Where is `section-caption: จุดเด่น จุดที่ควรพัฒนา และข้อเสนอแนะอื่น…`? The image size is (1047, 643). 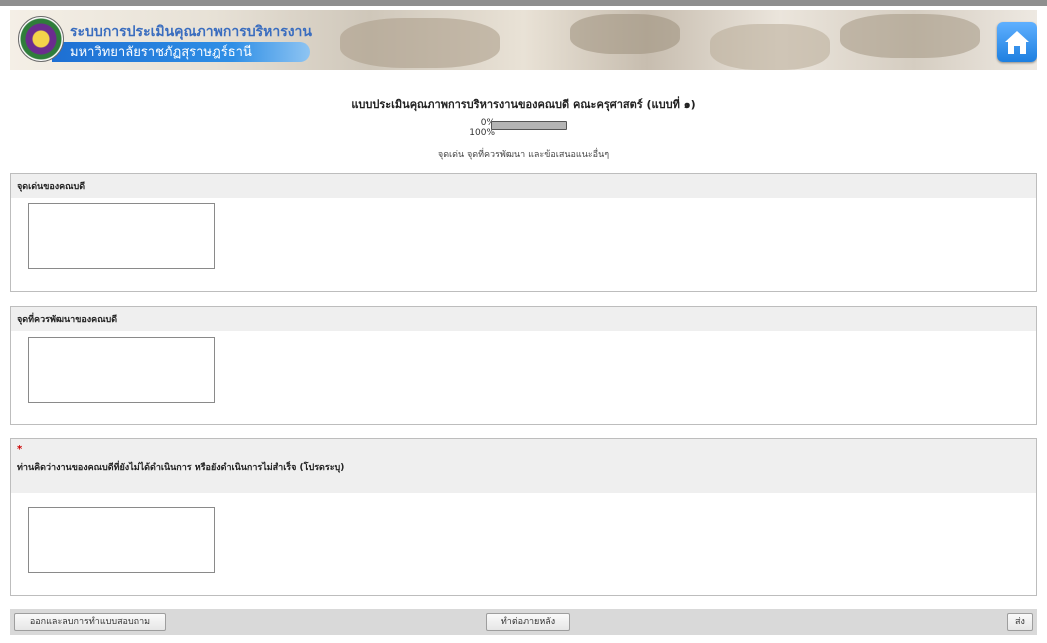
section-caption: จุดเด่น จุดที่ควรพัฒนา และข้อเสนอแนะอื่น… is located at coordinates (523, 155).